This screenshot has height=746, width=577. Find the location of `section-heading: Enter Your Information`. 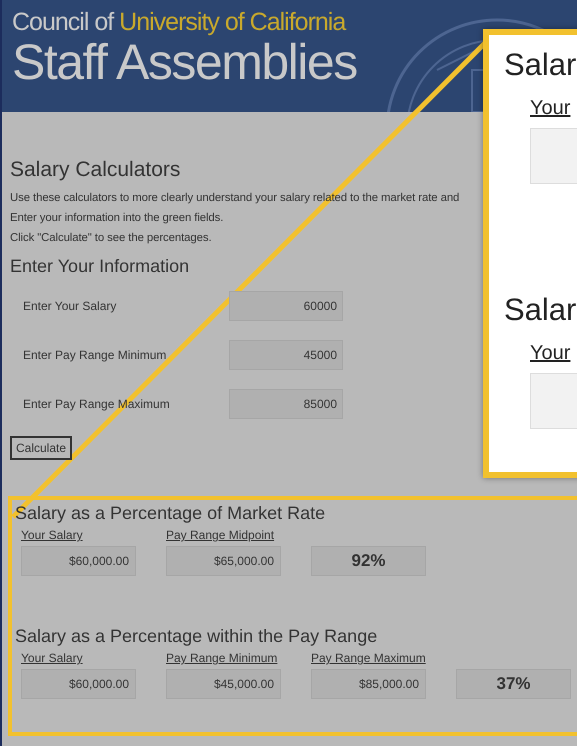

section-heading: Enter Your Information is located at coordinates (100, 266).